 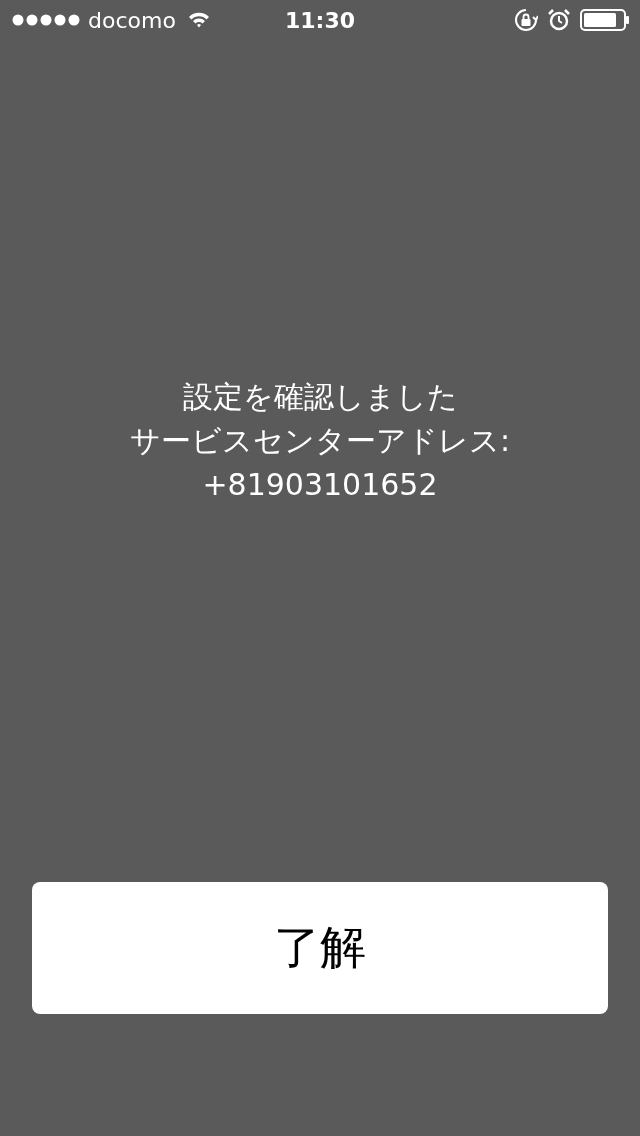 I want to click on message-line: サービスセンターアドレス:, so click(x=320, y=441).